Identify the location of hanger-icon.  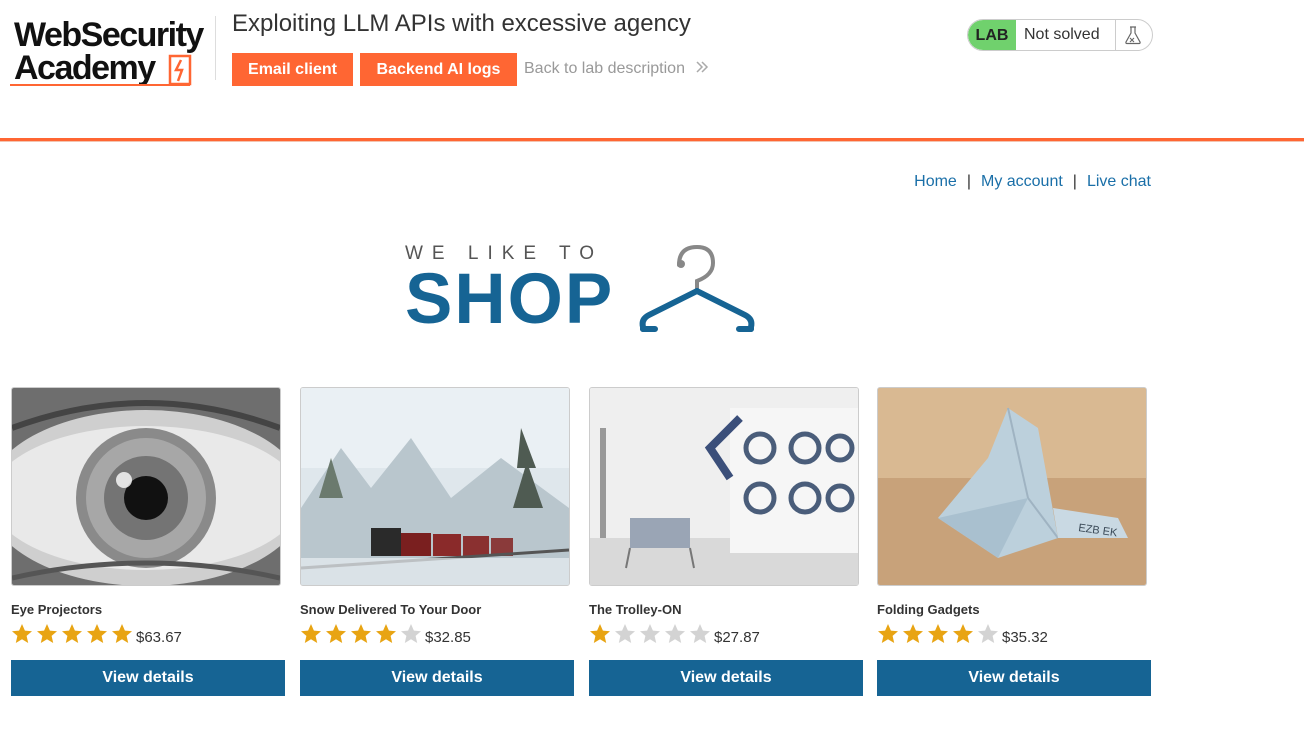
(697, 288).